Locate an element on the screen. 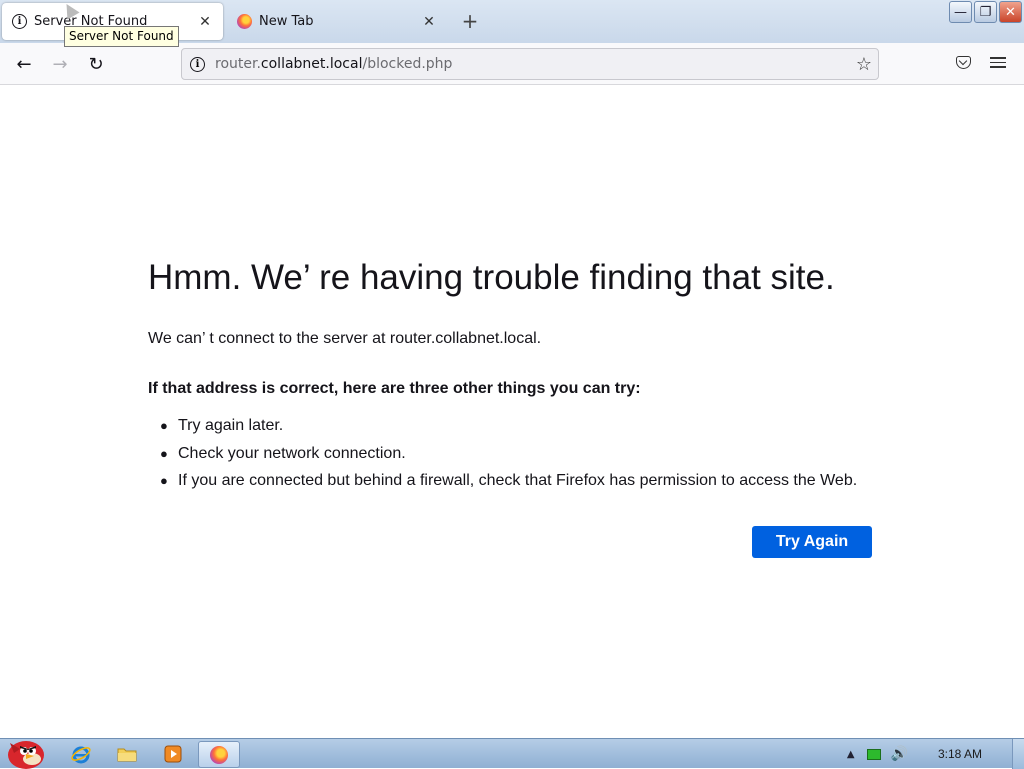 The width and height of the screenshot is (1024, 769). bookmark-star-icon: ☆ is located at coordinates (864, 64).